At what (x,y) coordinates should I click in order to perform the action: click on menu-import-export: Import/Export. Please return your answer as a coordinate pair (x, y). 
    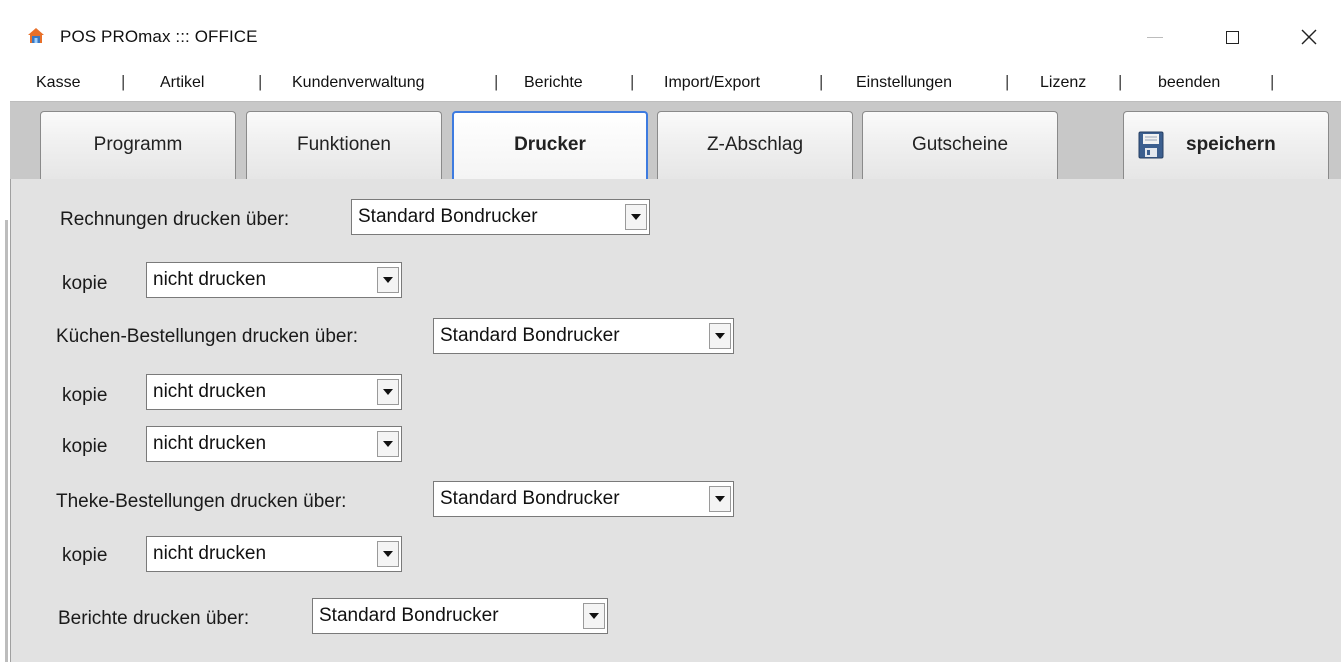
    Looking at the image, I should click on (712, 83).